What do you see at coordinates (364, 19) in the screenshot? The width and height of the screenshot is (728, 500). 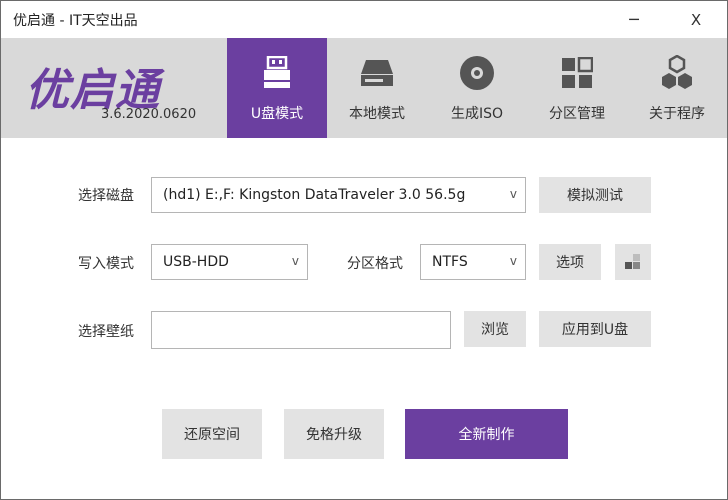 I see `title-bar: 优启通 - IT天空出品 ─ X` at bounding box center [364, 19].